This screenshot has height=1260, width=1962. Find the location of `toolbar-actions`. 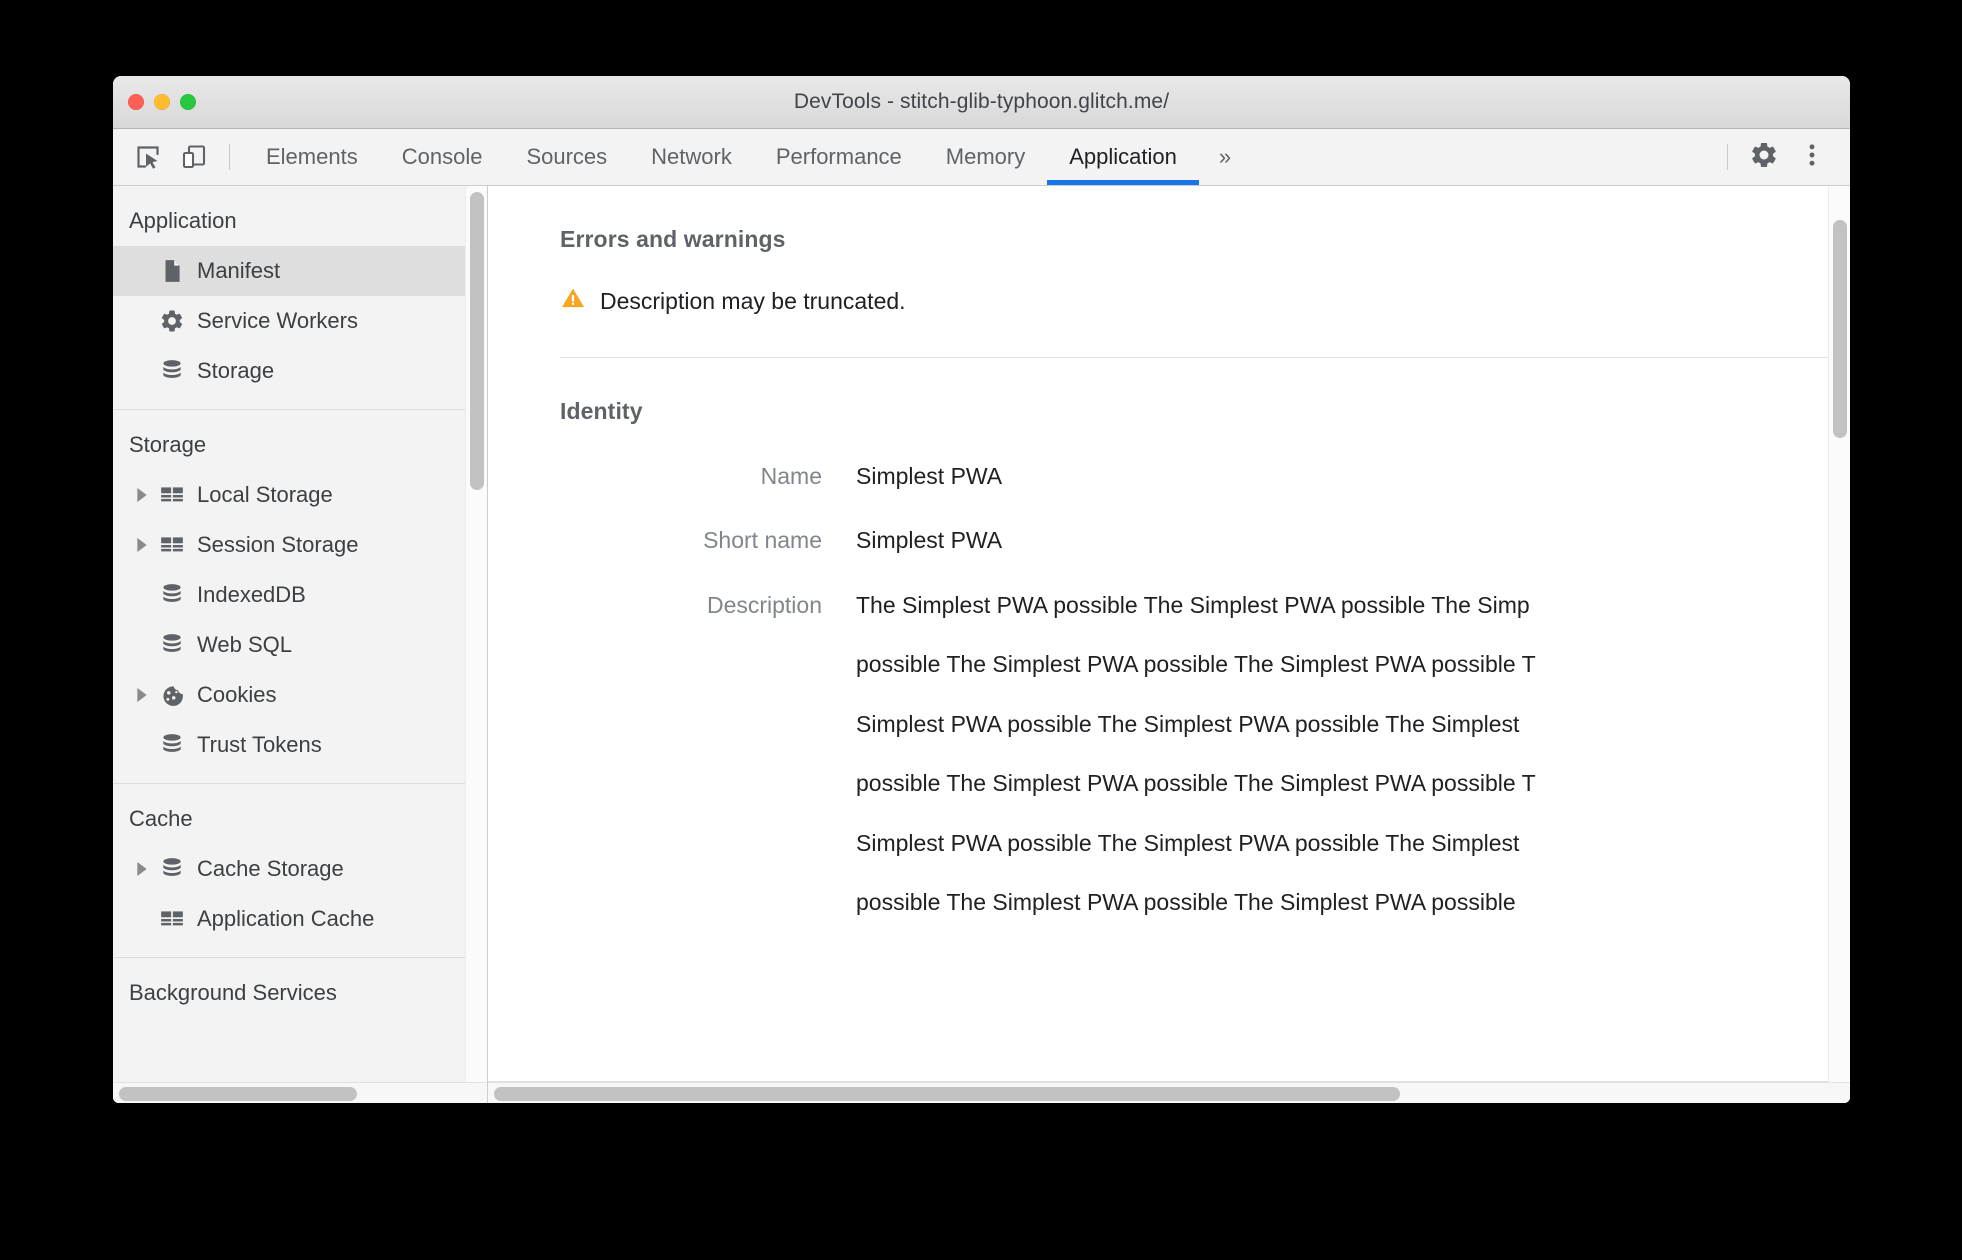

toolbar-actions is located at coordinates (1782, 157).